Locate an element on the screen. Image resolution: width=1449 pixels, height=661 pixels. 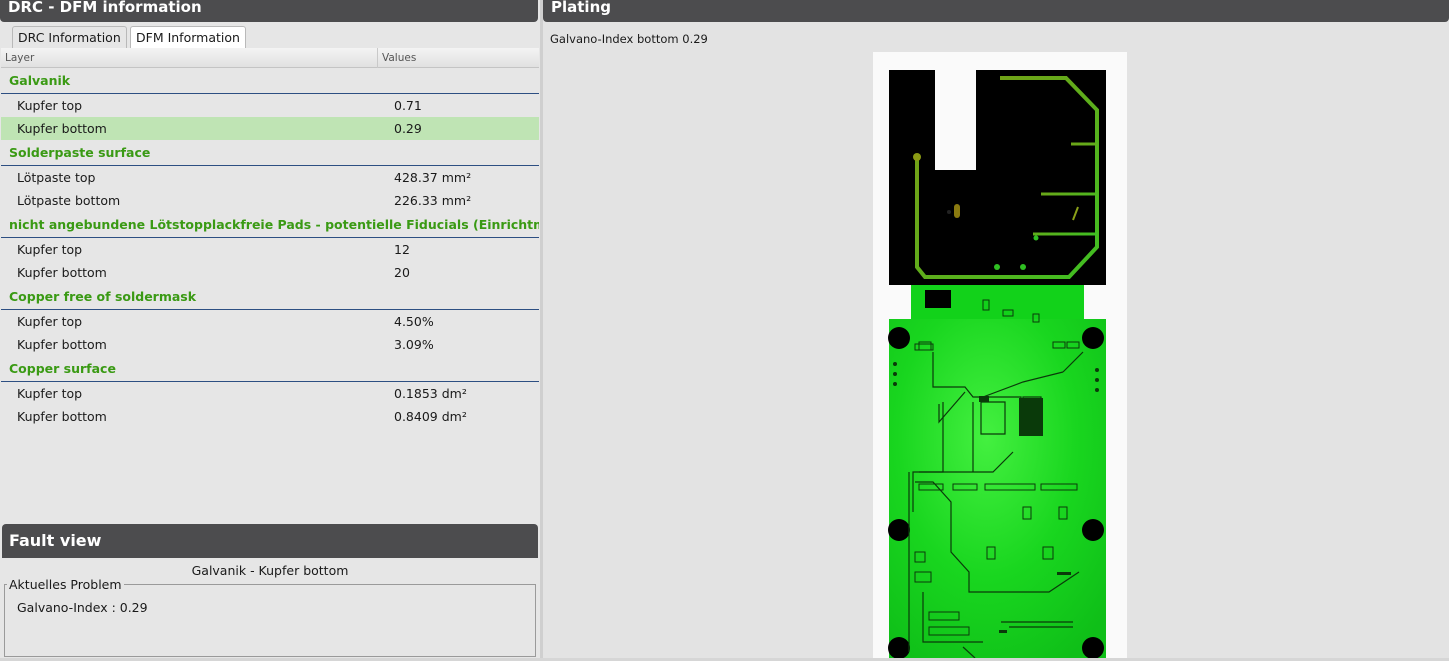
tab-bar: DRC Information DFM Information is located at coordinates (270, 37).